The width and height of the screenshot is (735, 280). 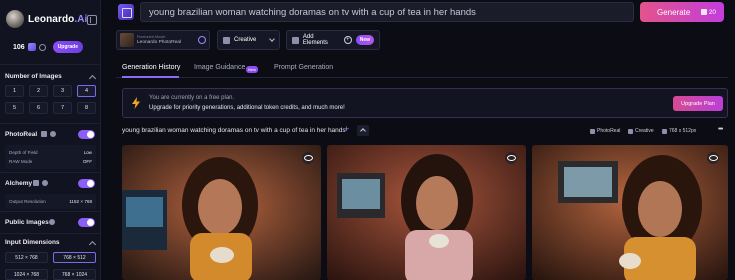 I want to click on flask-icon, so click(x=36, y=183).